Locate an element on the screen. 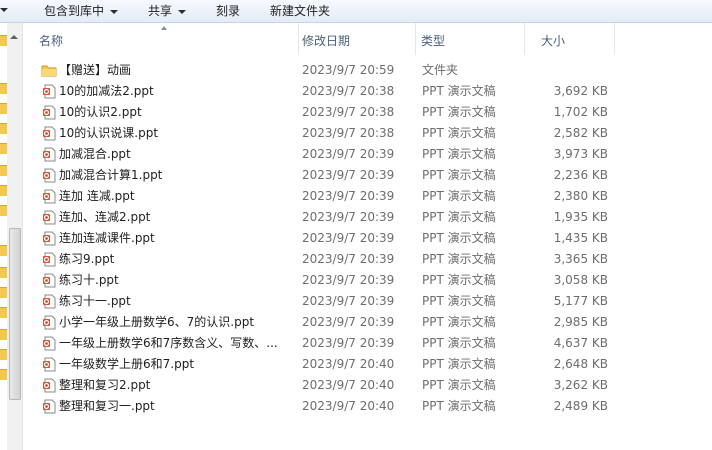  file-row: 【赠送】动画 2023/9/7 20:59 文件夹 is located at coordinates (367, 70).